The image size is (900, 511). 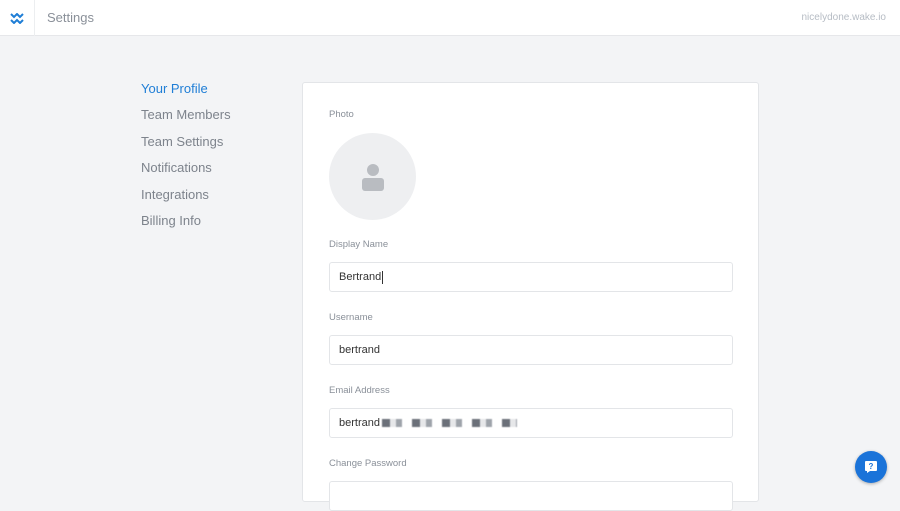 I want to click on user-icon, so click(x=372, y=177).